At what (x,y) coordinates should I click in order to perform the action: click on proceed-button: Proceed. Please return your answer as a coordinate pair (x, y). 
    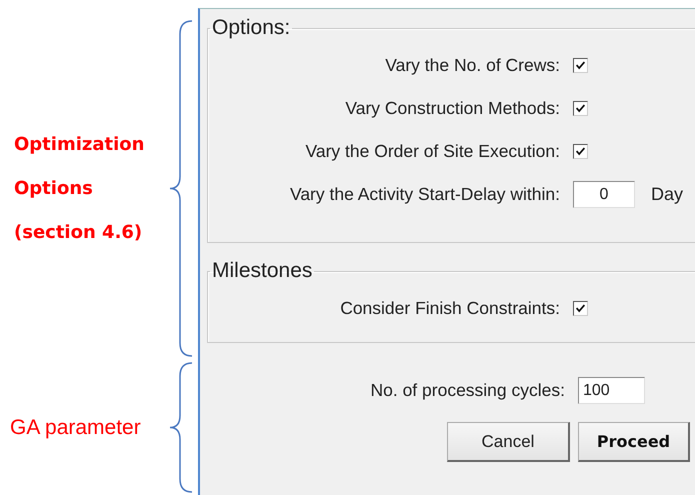
    Looking at the image, I should click on (634, 442).